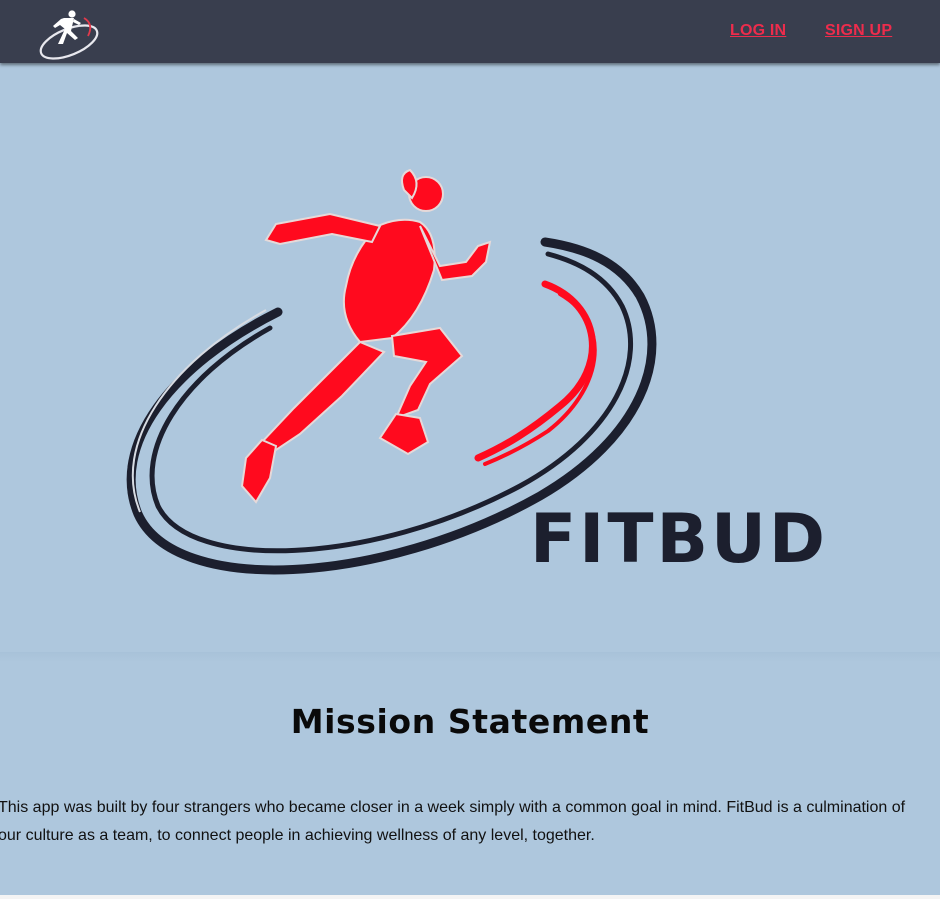 Image resolution: width=940 pixels, height=899 pixels. Describe the element at coordinates (758, 31) in the screenshot. I see `login-link: LOG IN` at that location.